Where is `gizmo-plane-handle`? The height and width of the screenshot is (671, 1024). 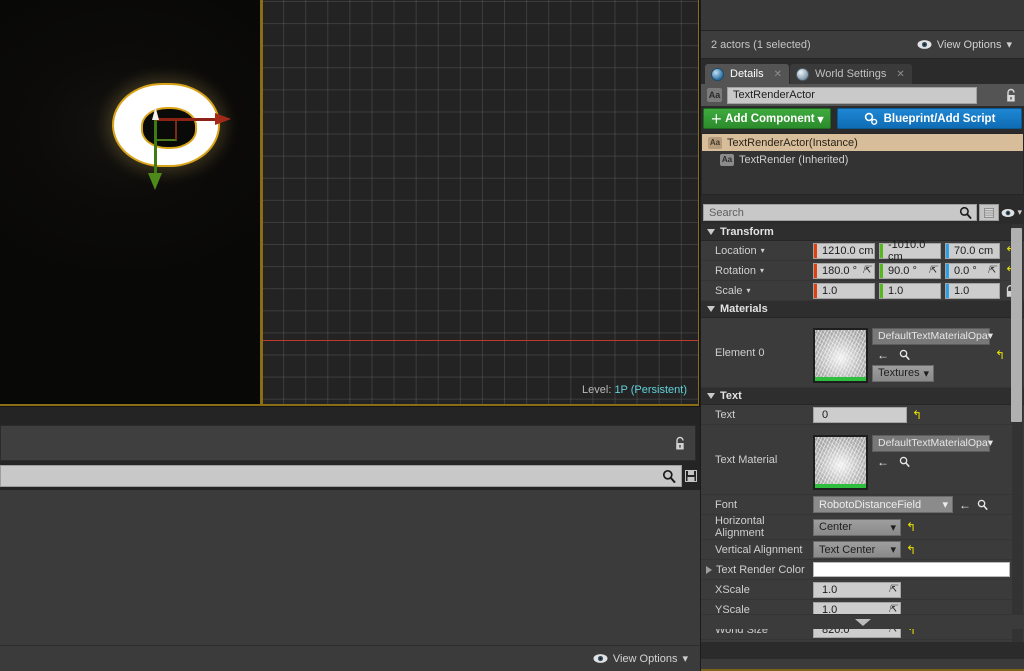
gizmo-plane-handle is located at coordinates (166, 130).